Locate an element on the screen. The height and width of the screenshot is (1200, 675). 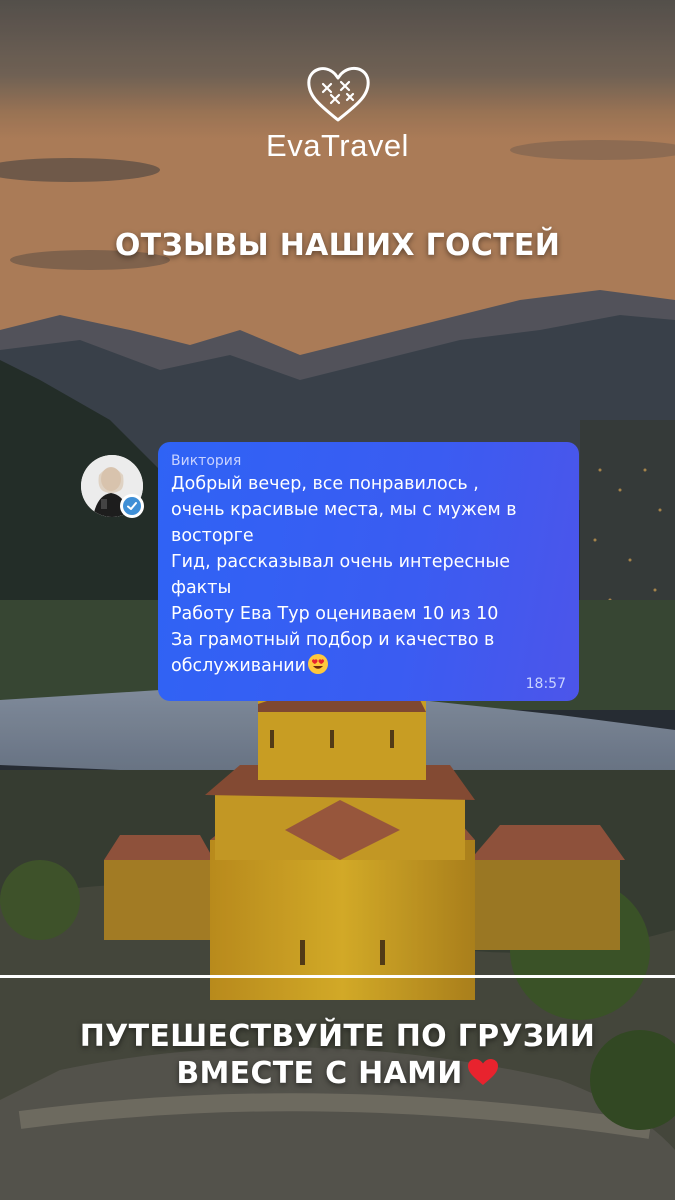
review-author: Виктория is located at coordinates (206, 461).